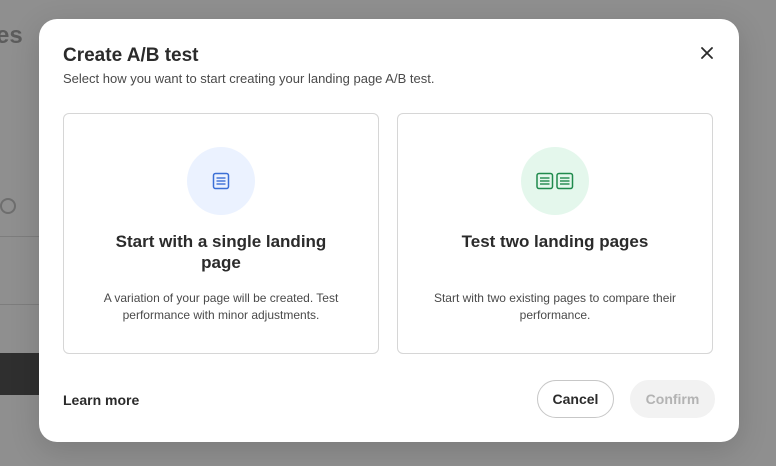  Describe the element at coordinates (575, 399) in the screenshot. I see `cancel-button: Cancel` at that location.